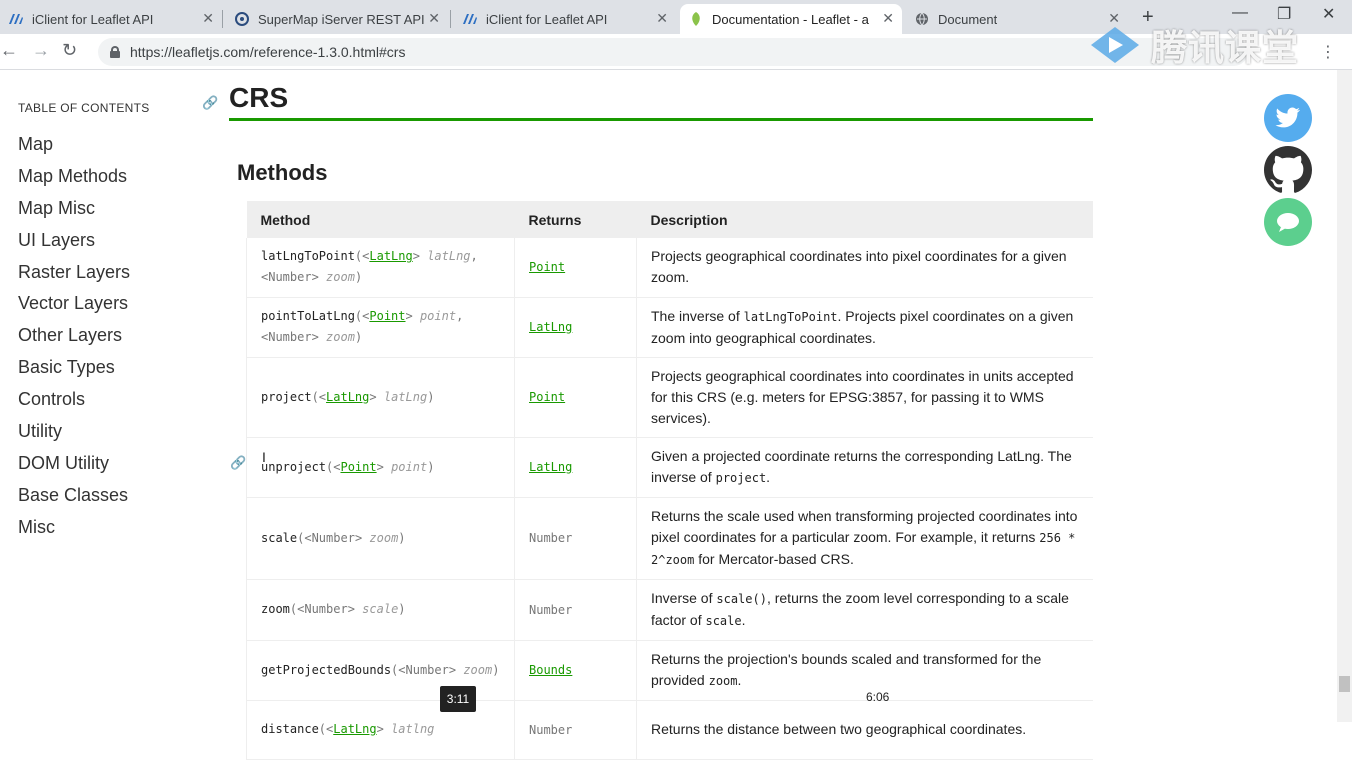 The height and width of the screenshot is (760, 1352). Describe the element at coordinates (9, 50) in the screenshot. I see `back-arrow-icon: ←` at that location.